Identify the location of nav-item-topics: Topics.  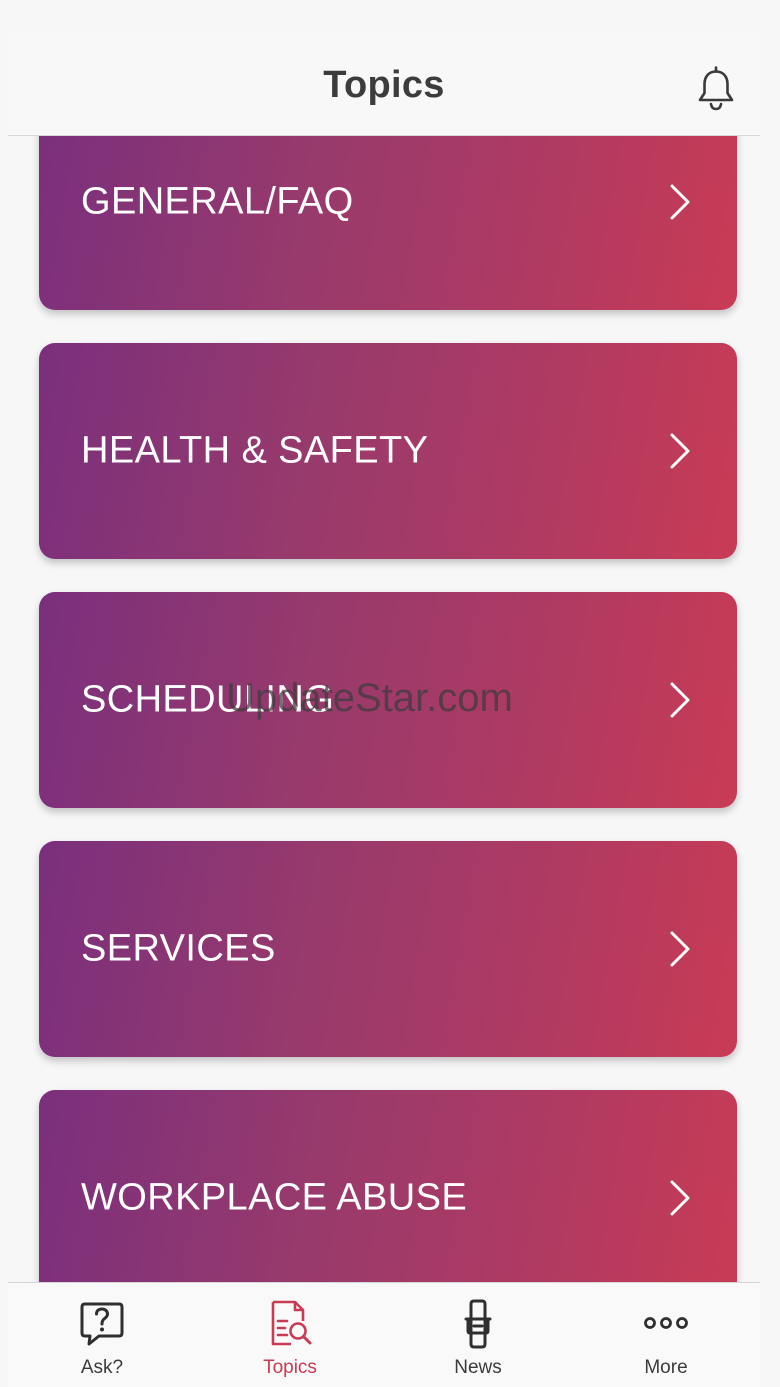
(290, 1335).